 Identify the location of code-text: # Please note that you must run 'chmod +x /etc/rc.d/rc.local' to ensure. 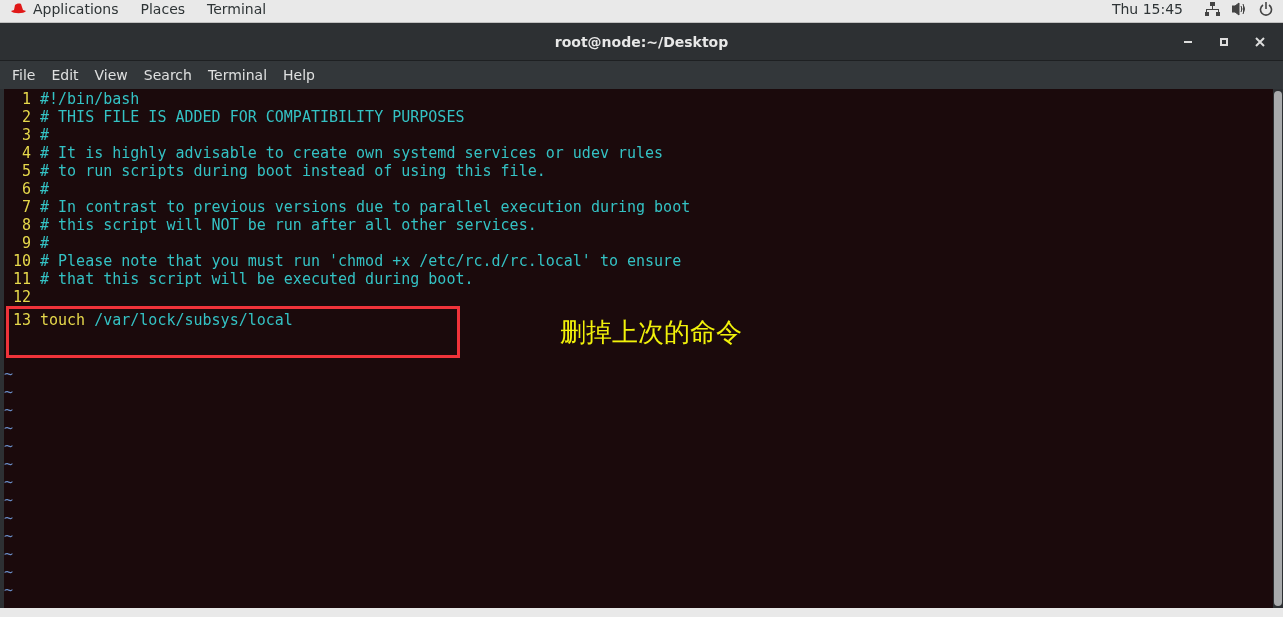
(361, 261).